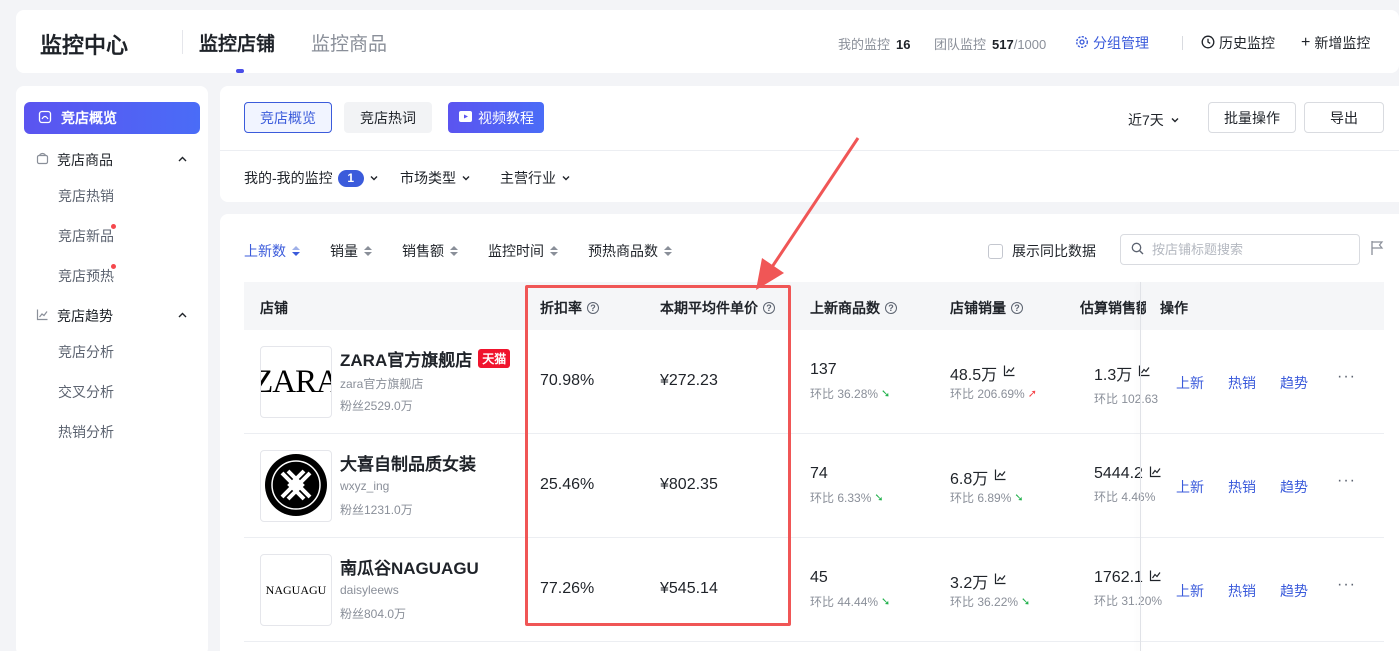 This screenshot has height=651, width=1399. I want to click on video-tutorial-button: 视频教程, so click(496, 117).